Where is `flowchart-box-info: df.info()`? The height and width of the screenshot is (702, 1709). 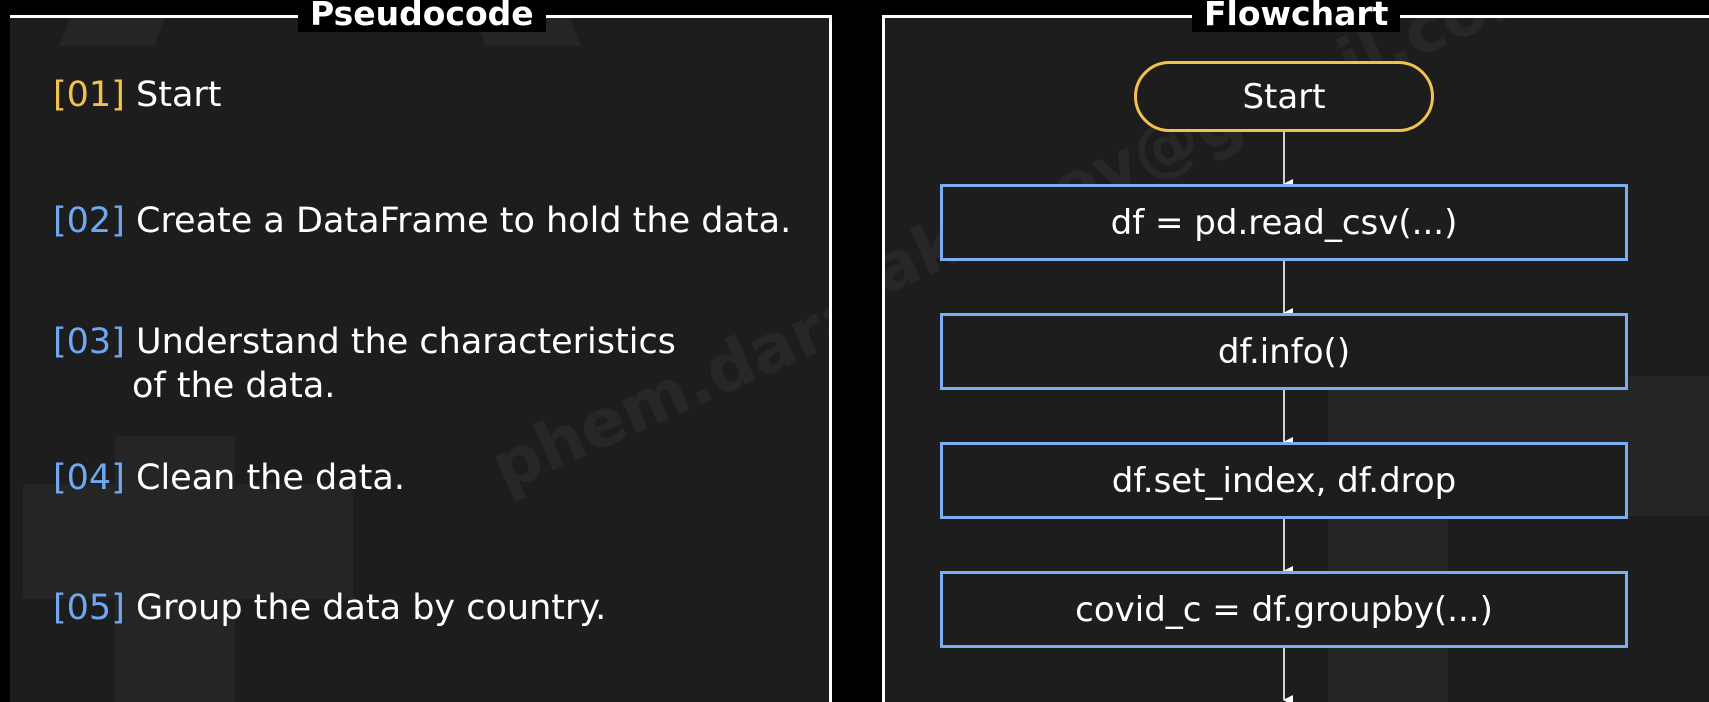 flowchart-box-info: df.info() is located at coordinates (1284, 351).